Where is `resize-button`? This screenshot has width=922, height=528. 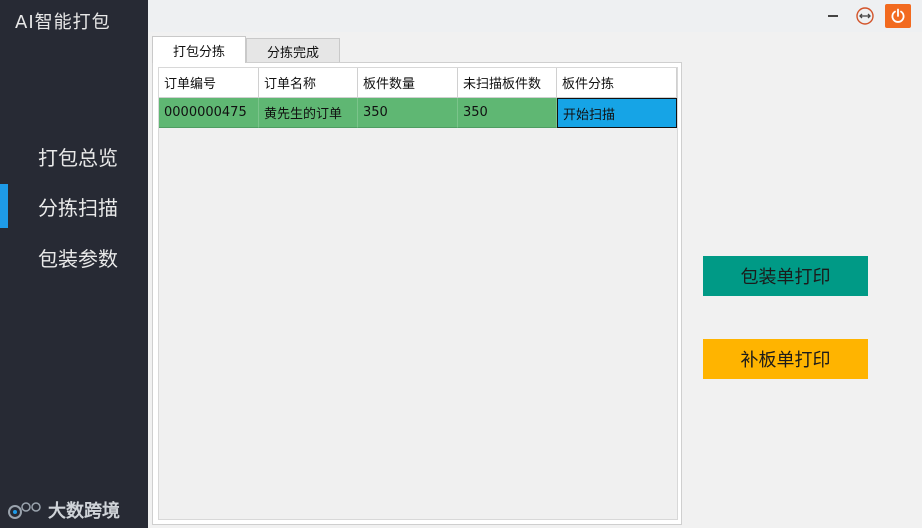 resize-button is located at coordinates (865, 16).